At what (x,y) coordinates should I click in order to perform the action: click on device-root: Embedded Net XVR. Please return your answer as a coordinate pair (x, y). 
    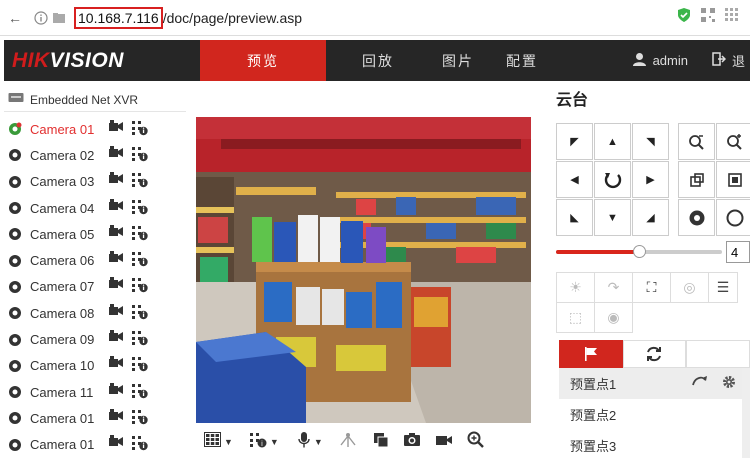
    Looking at the image, I should click on (95, 100).